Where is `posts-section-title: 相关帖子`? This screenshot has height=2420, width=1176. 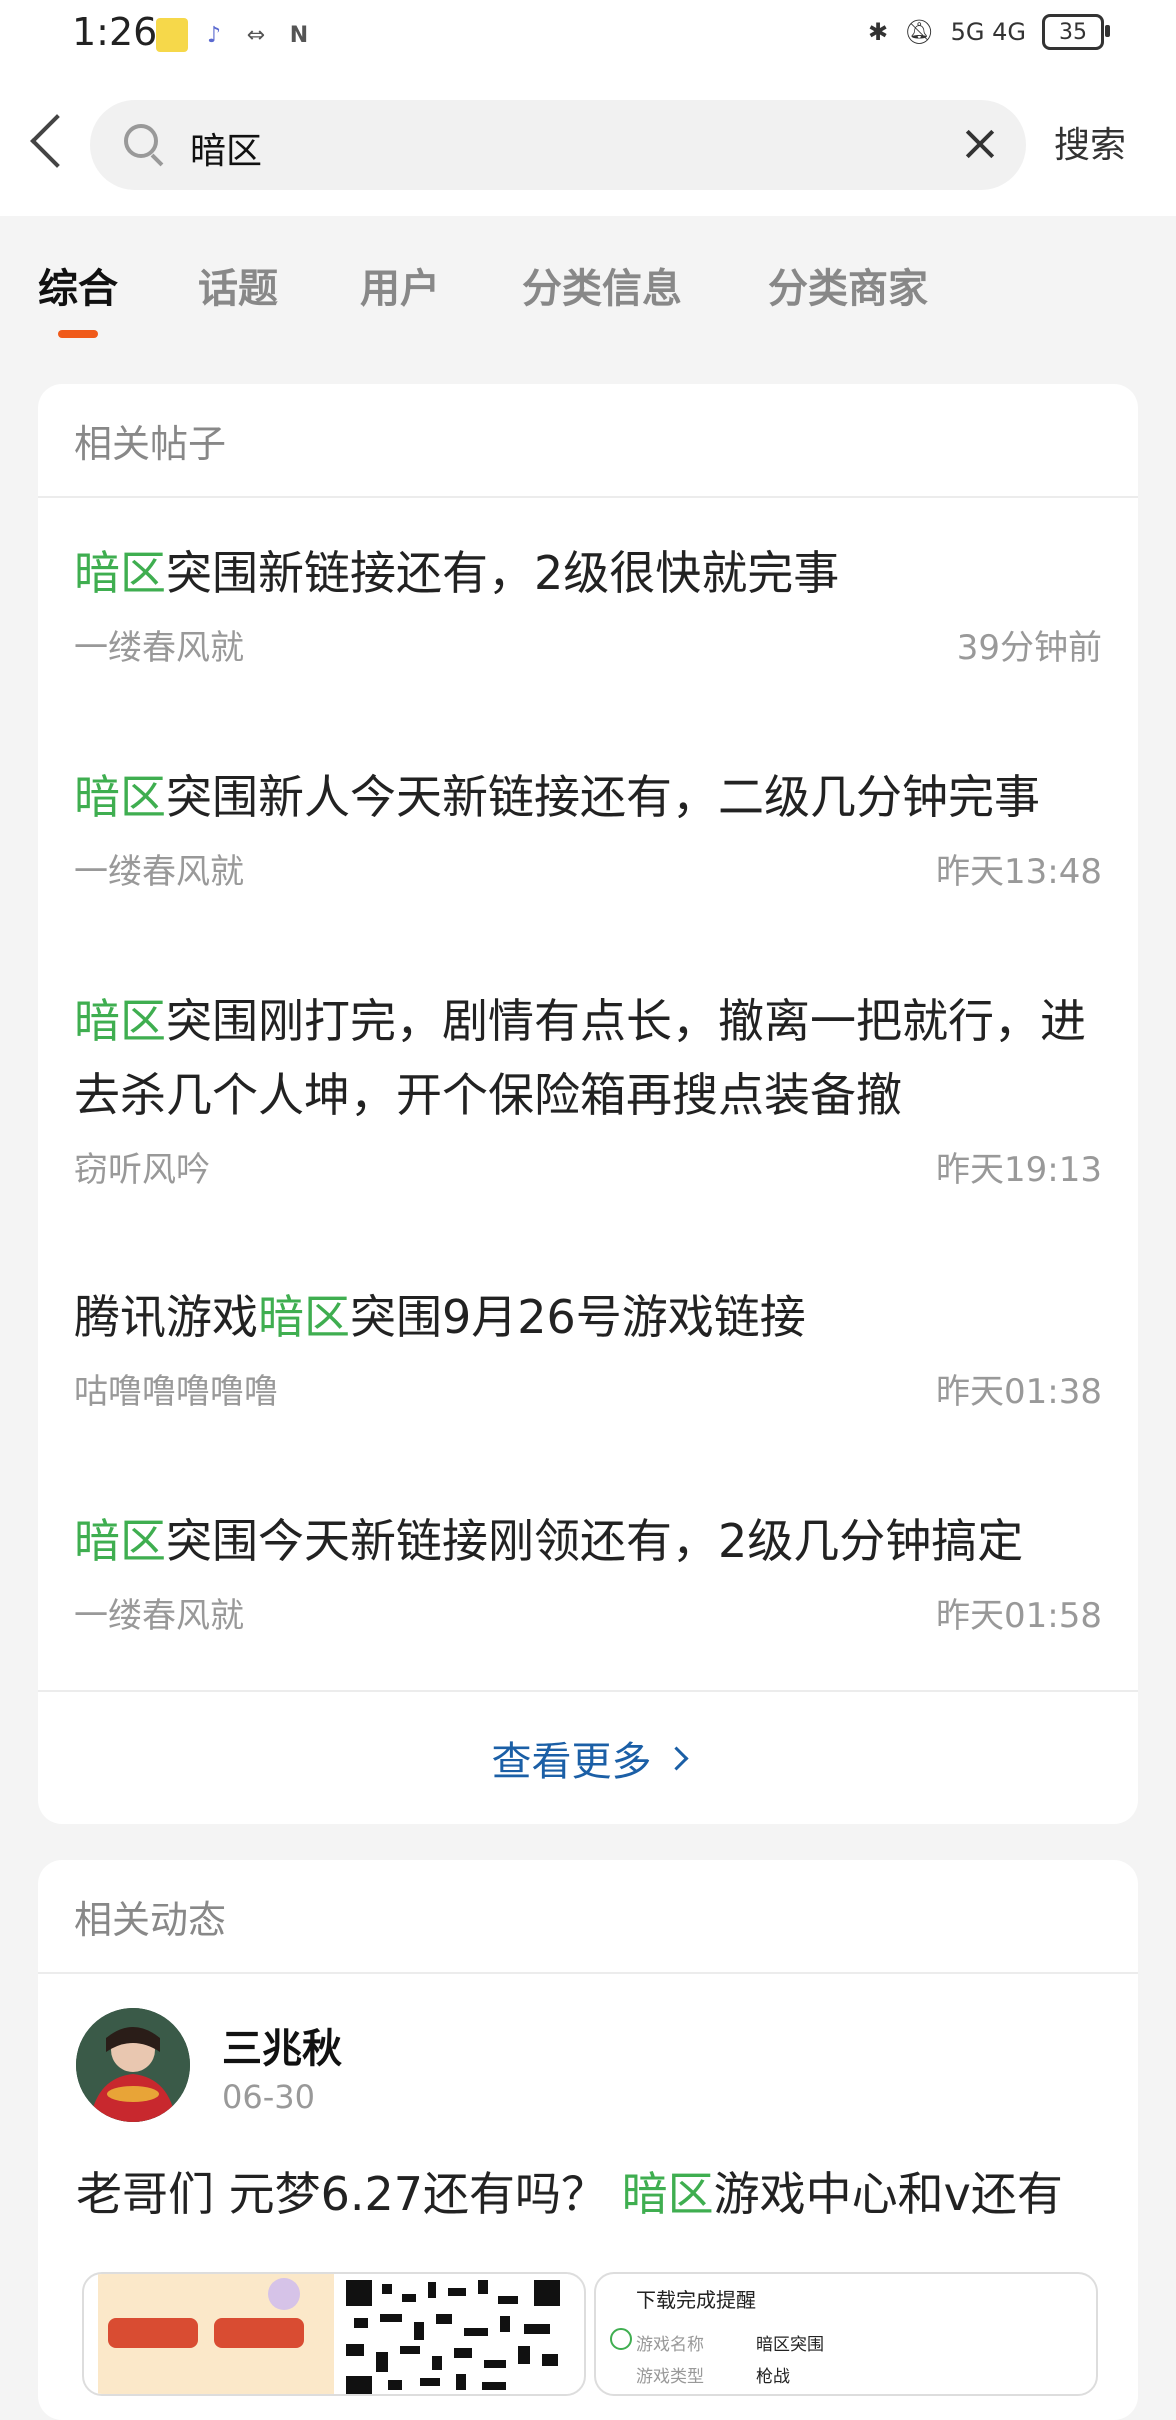
posts-section-title: 相关帖子 is located at coordinates (588, 441).